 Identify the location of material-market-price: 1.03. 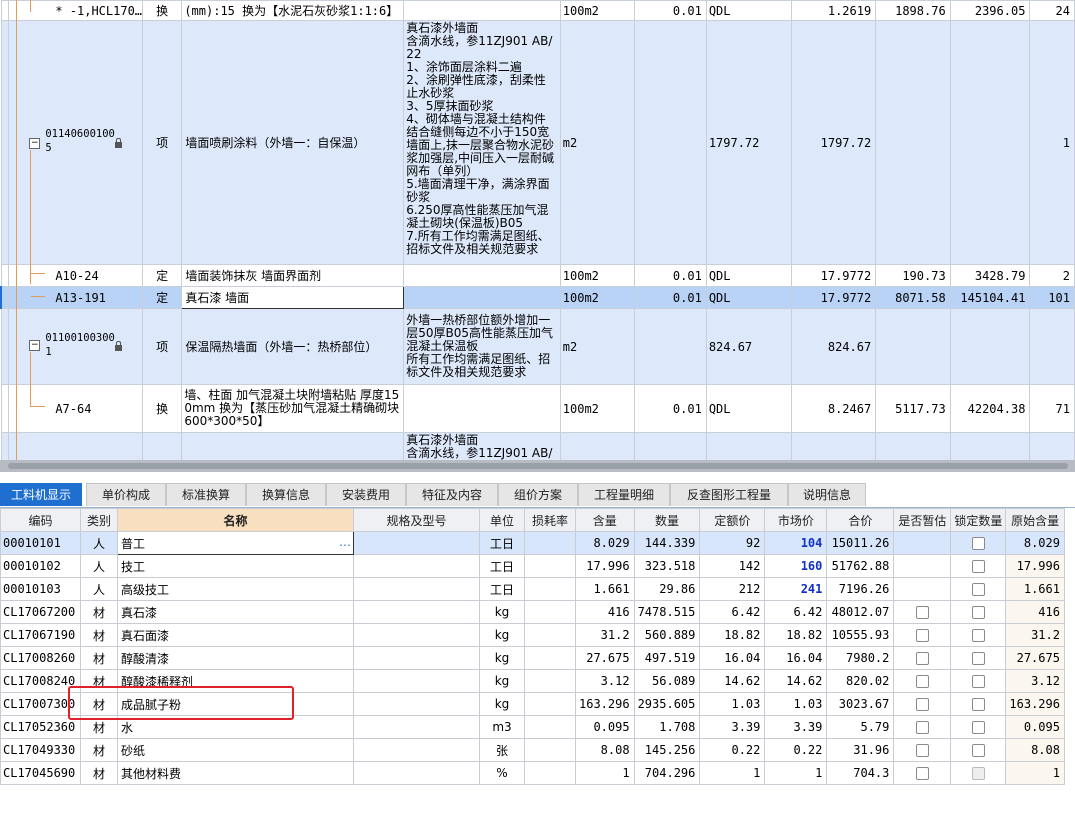
(796, 704).